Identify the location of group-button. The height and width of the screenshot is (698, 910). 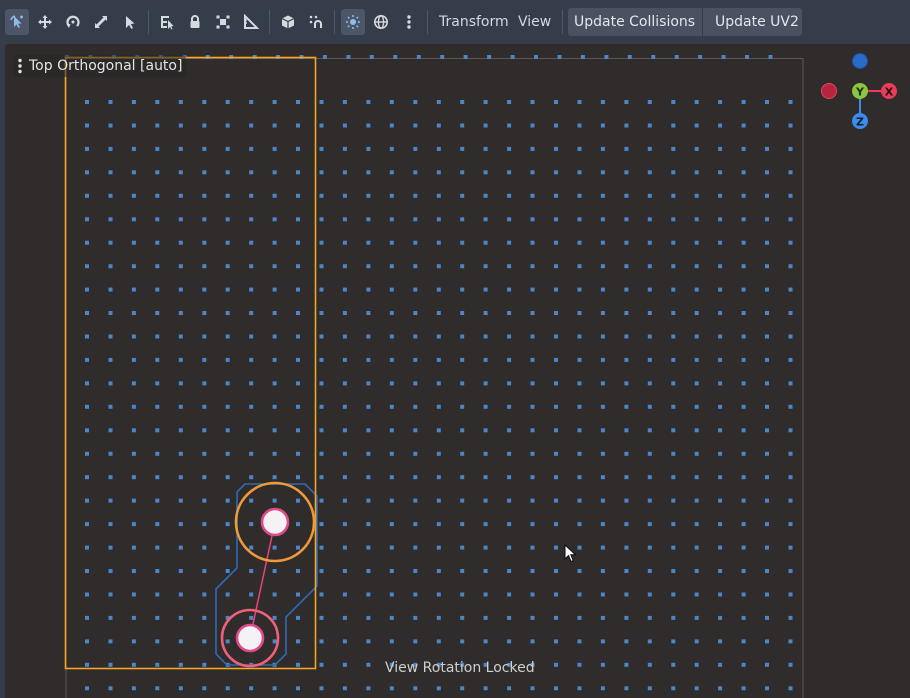
(223, 22).